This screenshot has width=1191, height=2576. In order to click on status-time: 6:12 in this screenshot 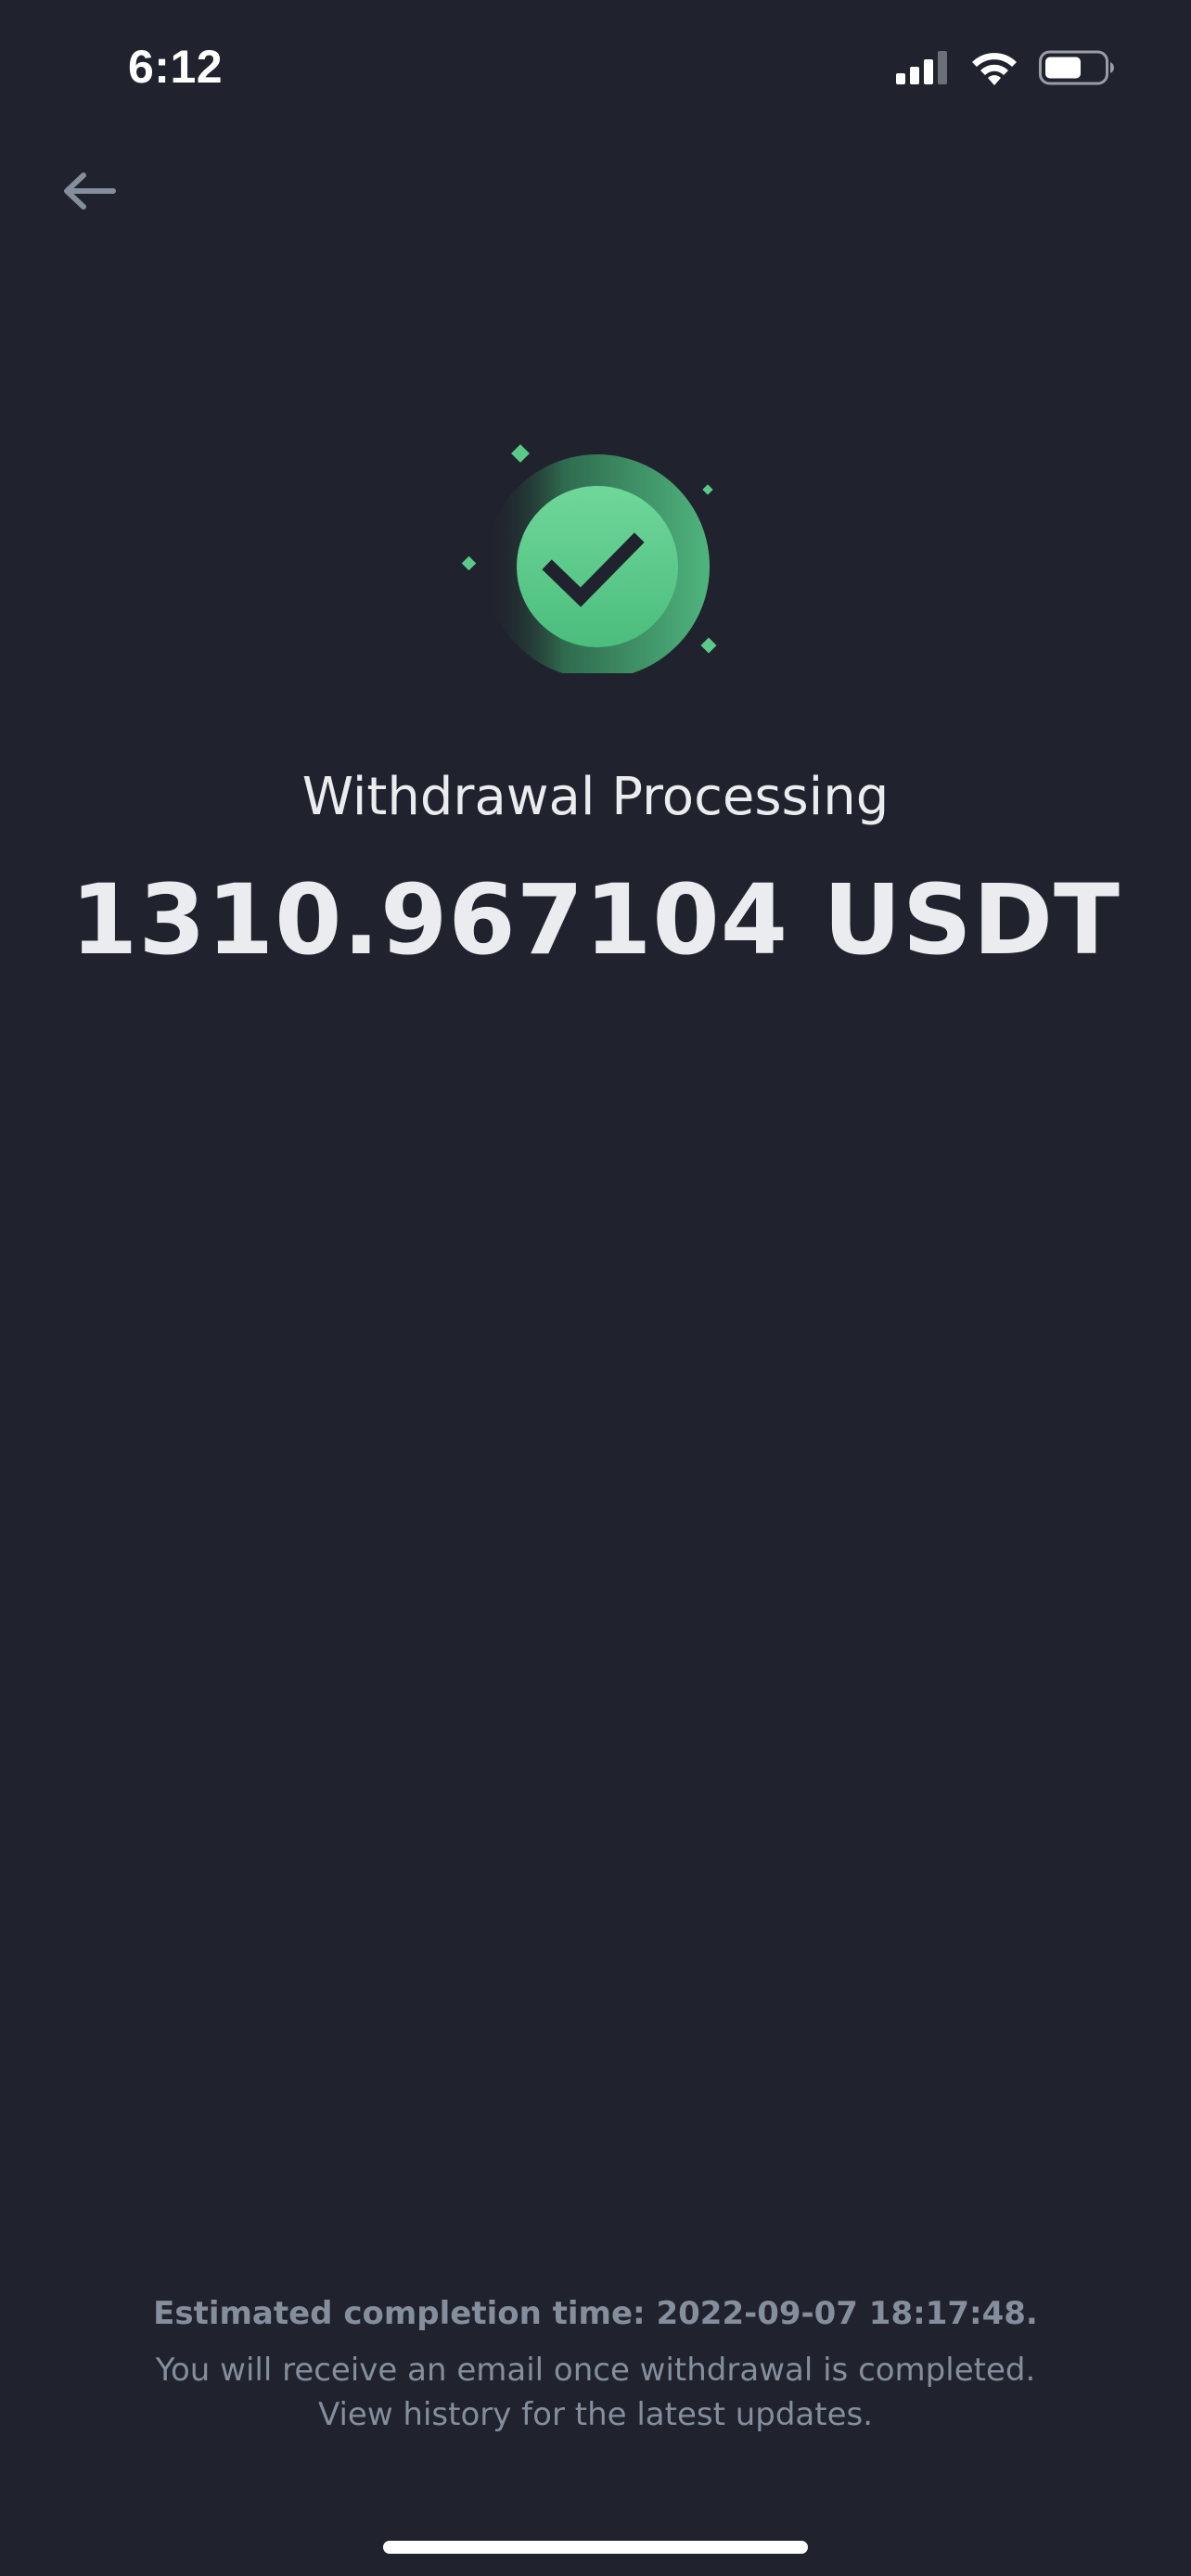, I will do `click(176, 67)`.